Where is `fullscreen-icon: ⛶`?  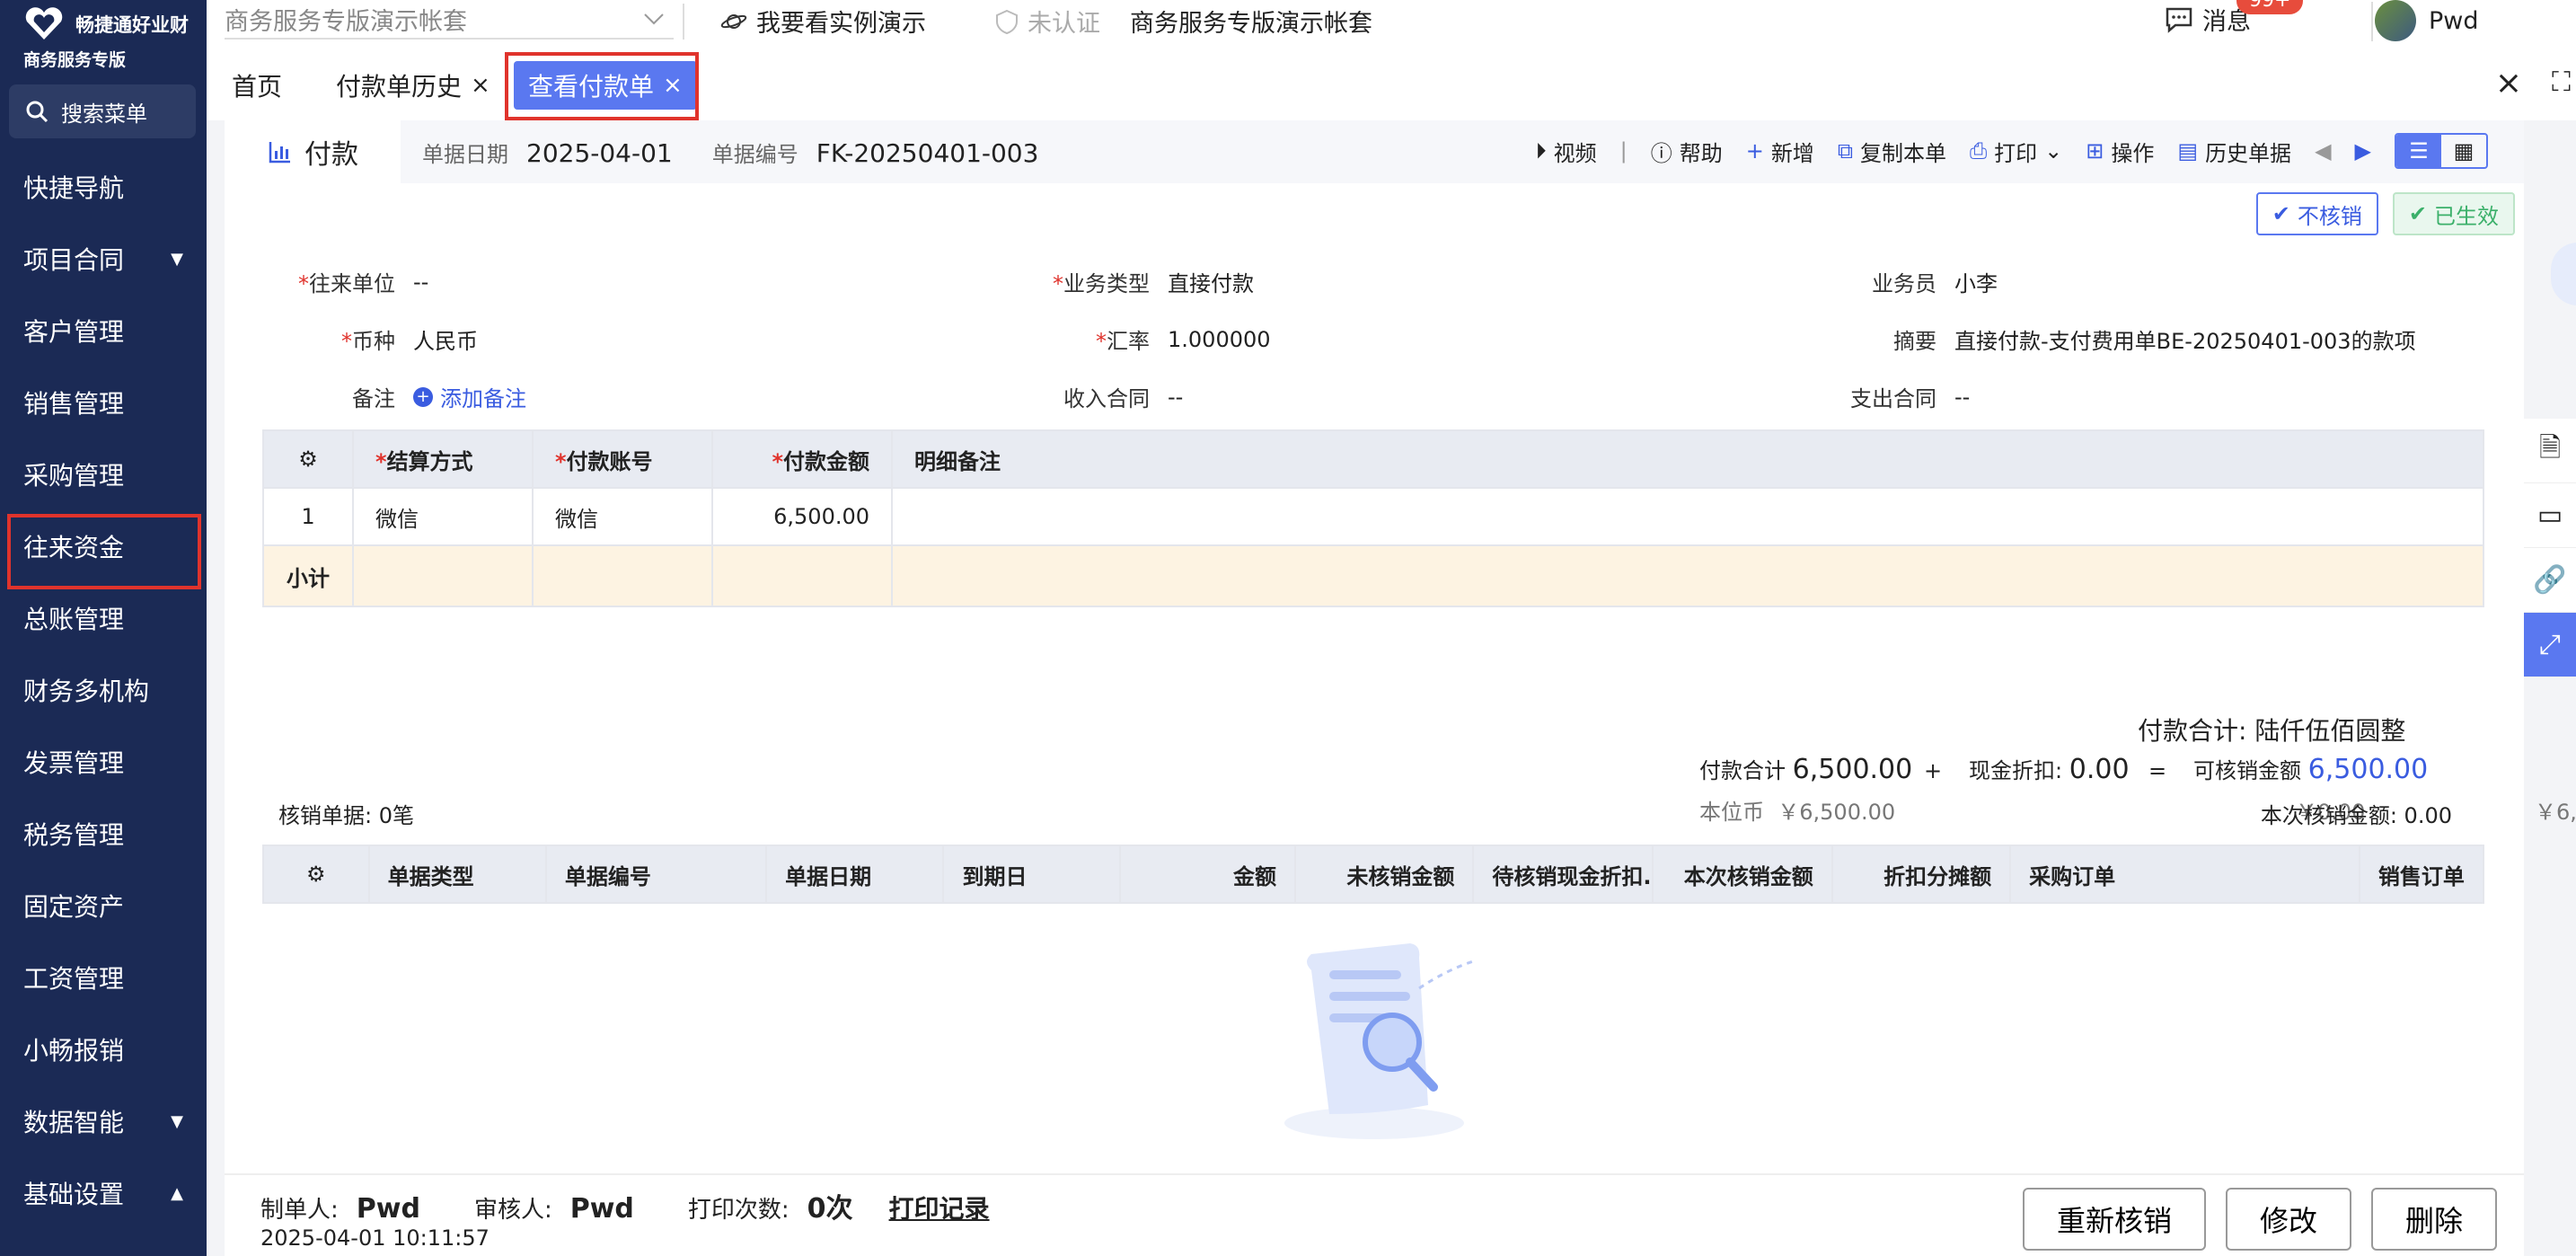
fullscreen-icon: ⛶ is located at coordinates (2561, 82).